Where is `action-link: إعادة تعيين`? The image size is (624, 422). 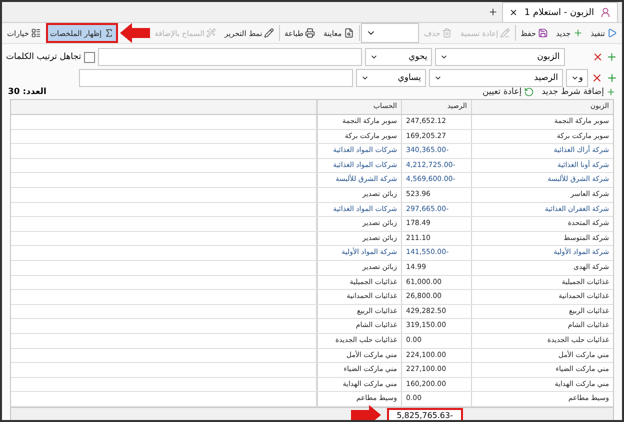
action-link: إعادة تعيين is located at coordinates (508, 92).